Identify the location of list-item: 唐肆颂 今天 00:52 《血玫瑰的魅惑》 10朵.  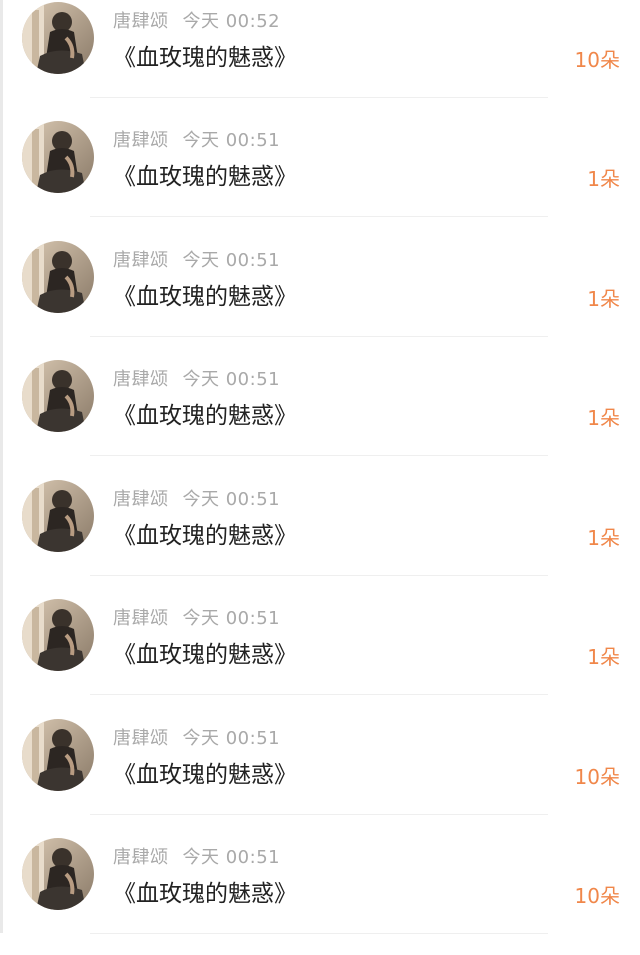
(320, 59).